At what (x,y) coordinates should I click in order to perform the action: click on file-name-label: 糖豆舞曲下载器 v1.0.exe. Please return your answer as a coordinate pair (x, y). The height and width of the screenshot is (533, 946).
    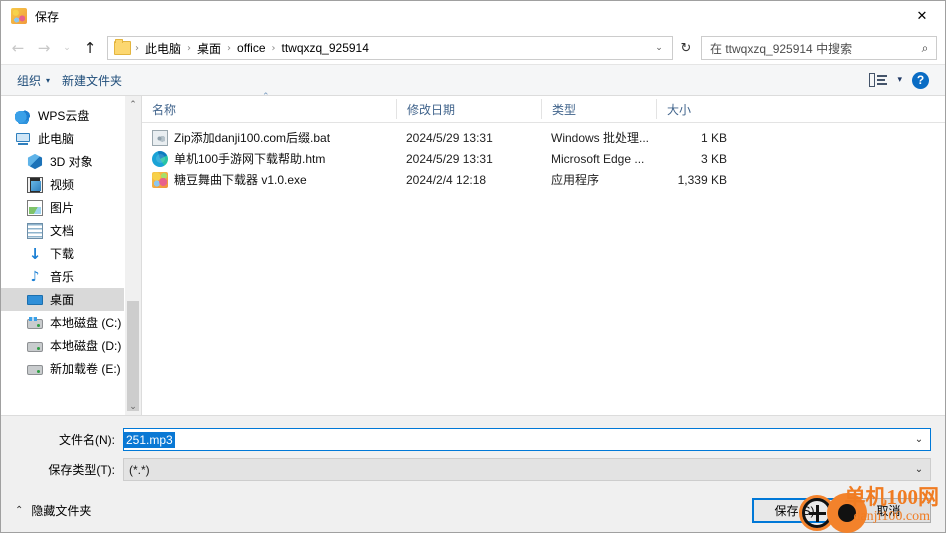
    Looking at the image, I should click on (240, 180).